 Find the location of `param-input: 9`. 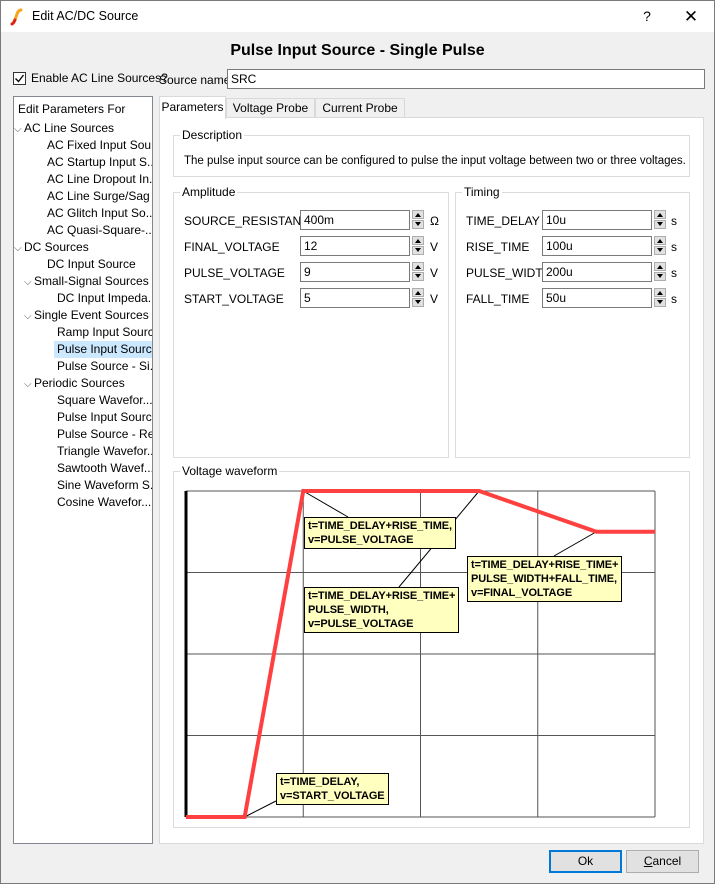

param-input: 9 is located at coordinates (355, 272).